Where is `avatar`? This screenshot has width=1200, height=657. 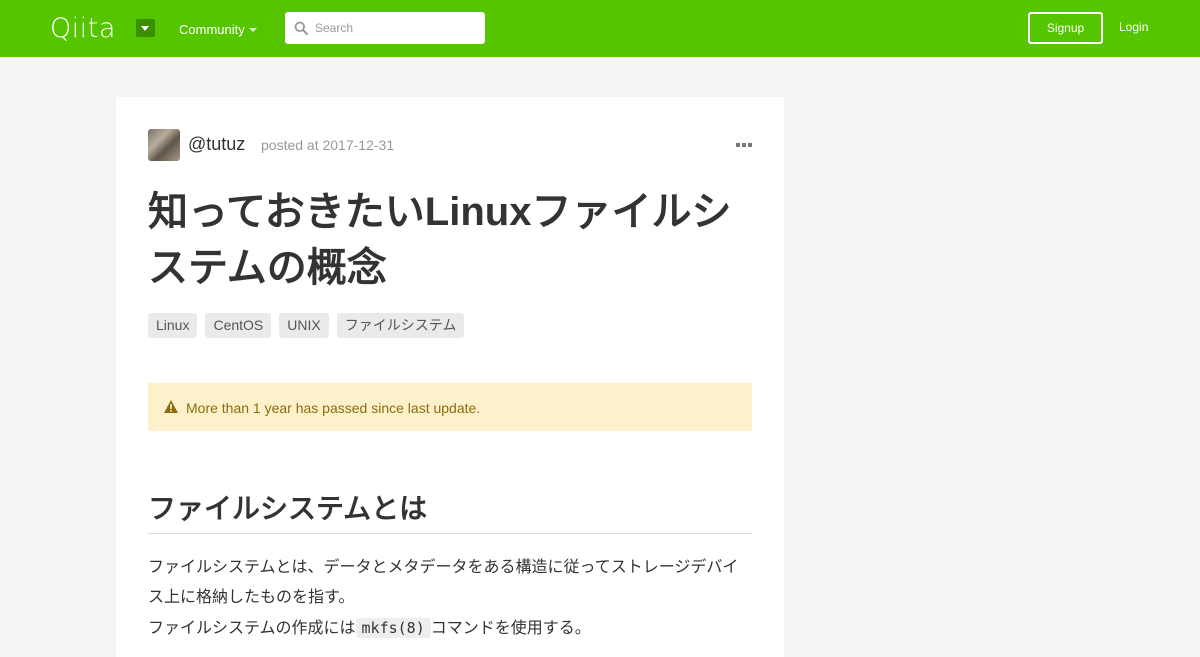
avatar is located at coordinates (164, 145).